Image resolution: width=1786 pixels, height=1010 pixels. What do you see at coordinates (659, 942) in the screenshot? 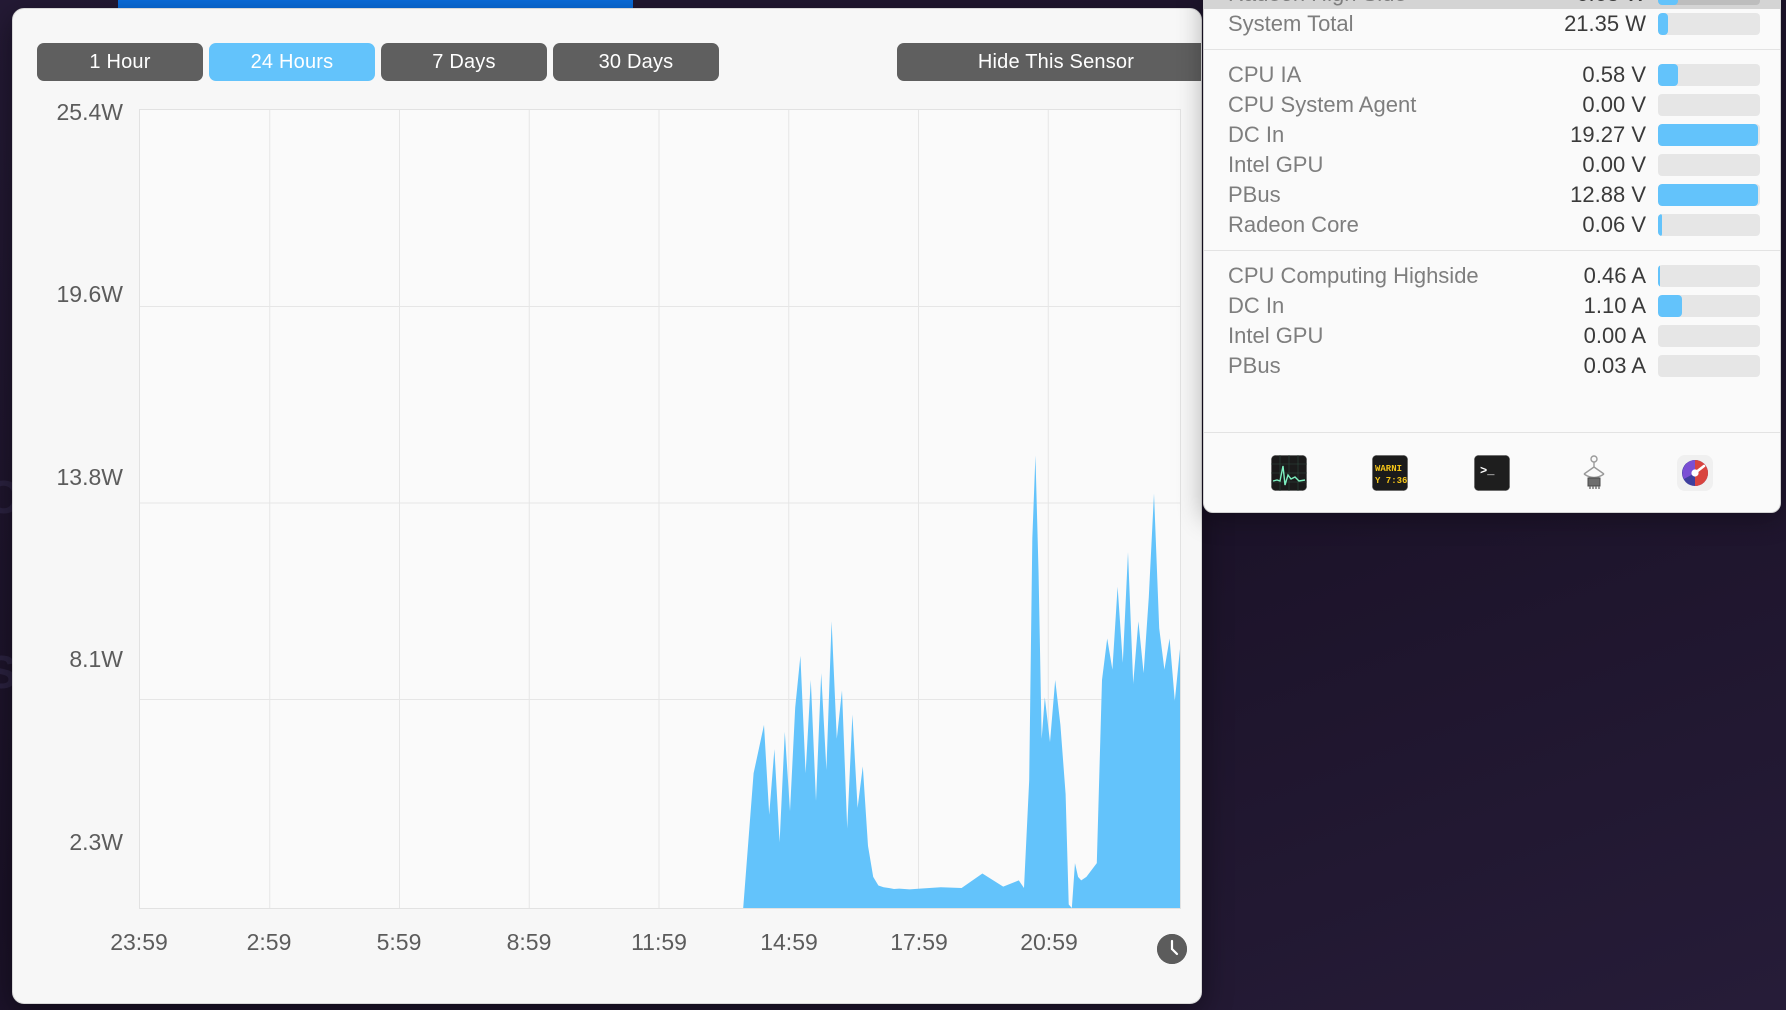
I see `x-axis-tick-label: 11:59` at bounding box center [659, 942].